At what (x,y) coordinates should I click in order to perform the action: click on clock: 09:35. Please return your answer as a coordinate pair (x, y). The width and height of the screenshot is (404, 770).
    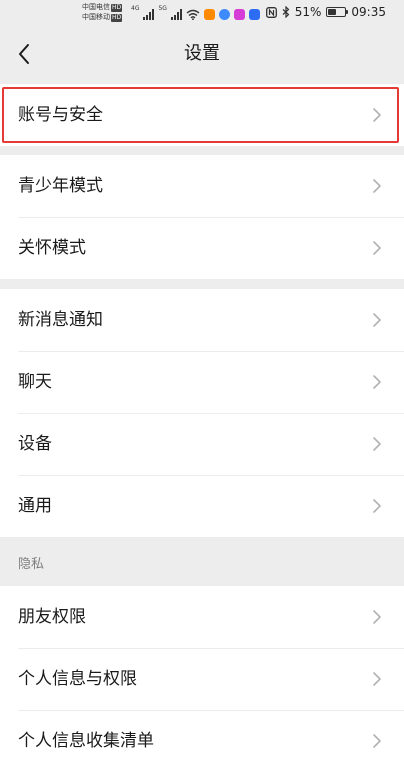
    Looking at the image, I should click on (368, 12).